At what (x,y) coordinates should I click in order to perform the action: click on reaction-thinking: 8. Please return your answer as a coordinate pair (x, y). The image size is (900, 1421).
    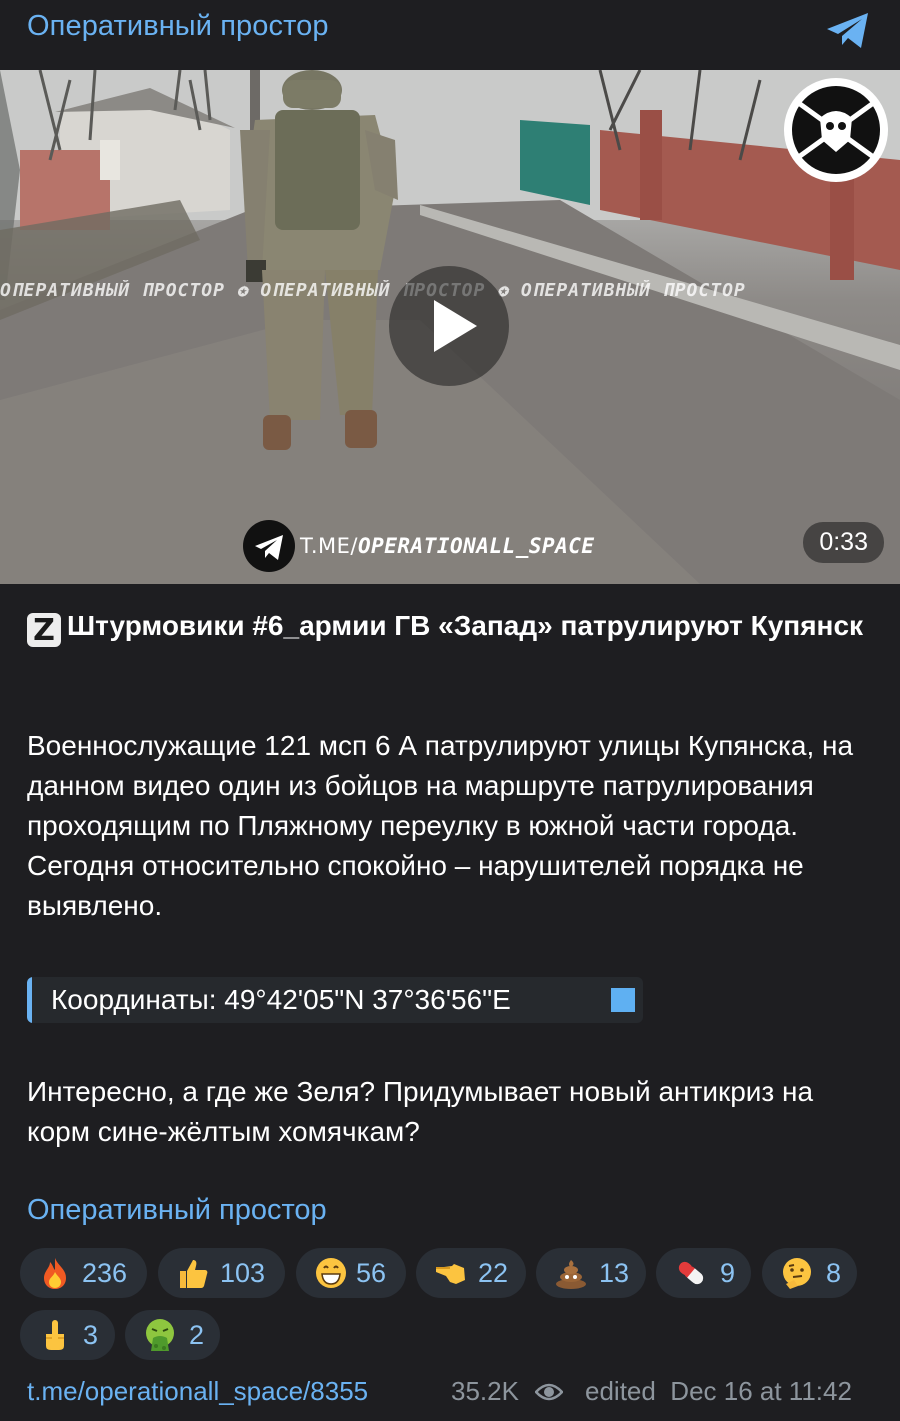
    Looking at the image, I should click on (809, 1273).